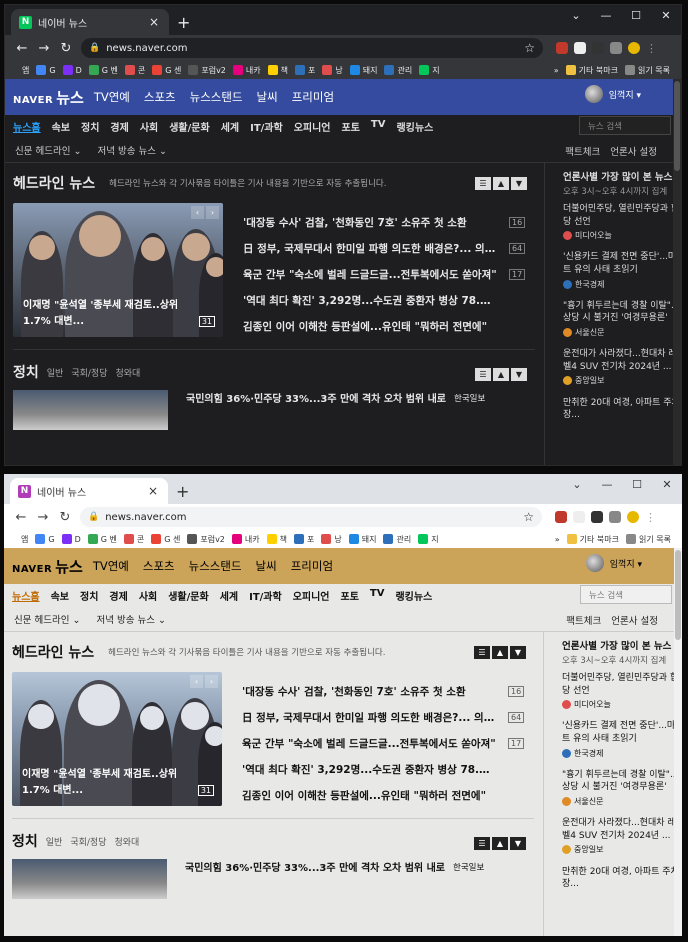 This screenshot has height=942, width=688. I want to click on forward-arrow-icon: →, so click(43, 517).